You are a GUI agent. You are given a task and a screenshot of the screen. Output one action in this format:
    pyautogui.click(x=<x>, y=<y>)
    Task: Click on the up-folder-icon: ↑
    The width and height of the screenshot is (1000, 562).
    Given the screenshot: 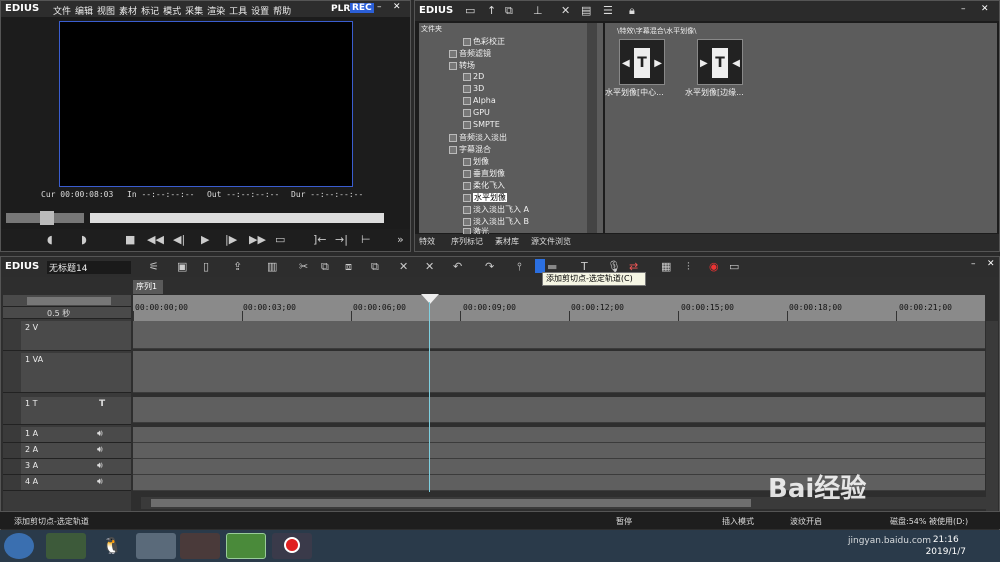 What is the action you would take?
    pyautogui.click(x=491, y=10)
    